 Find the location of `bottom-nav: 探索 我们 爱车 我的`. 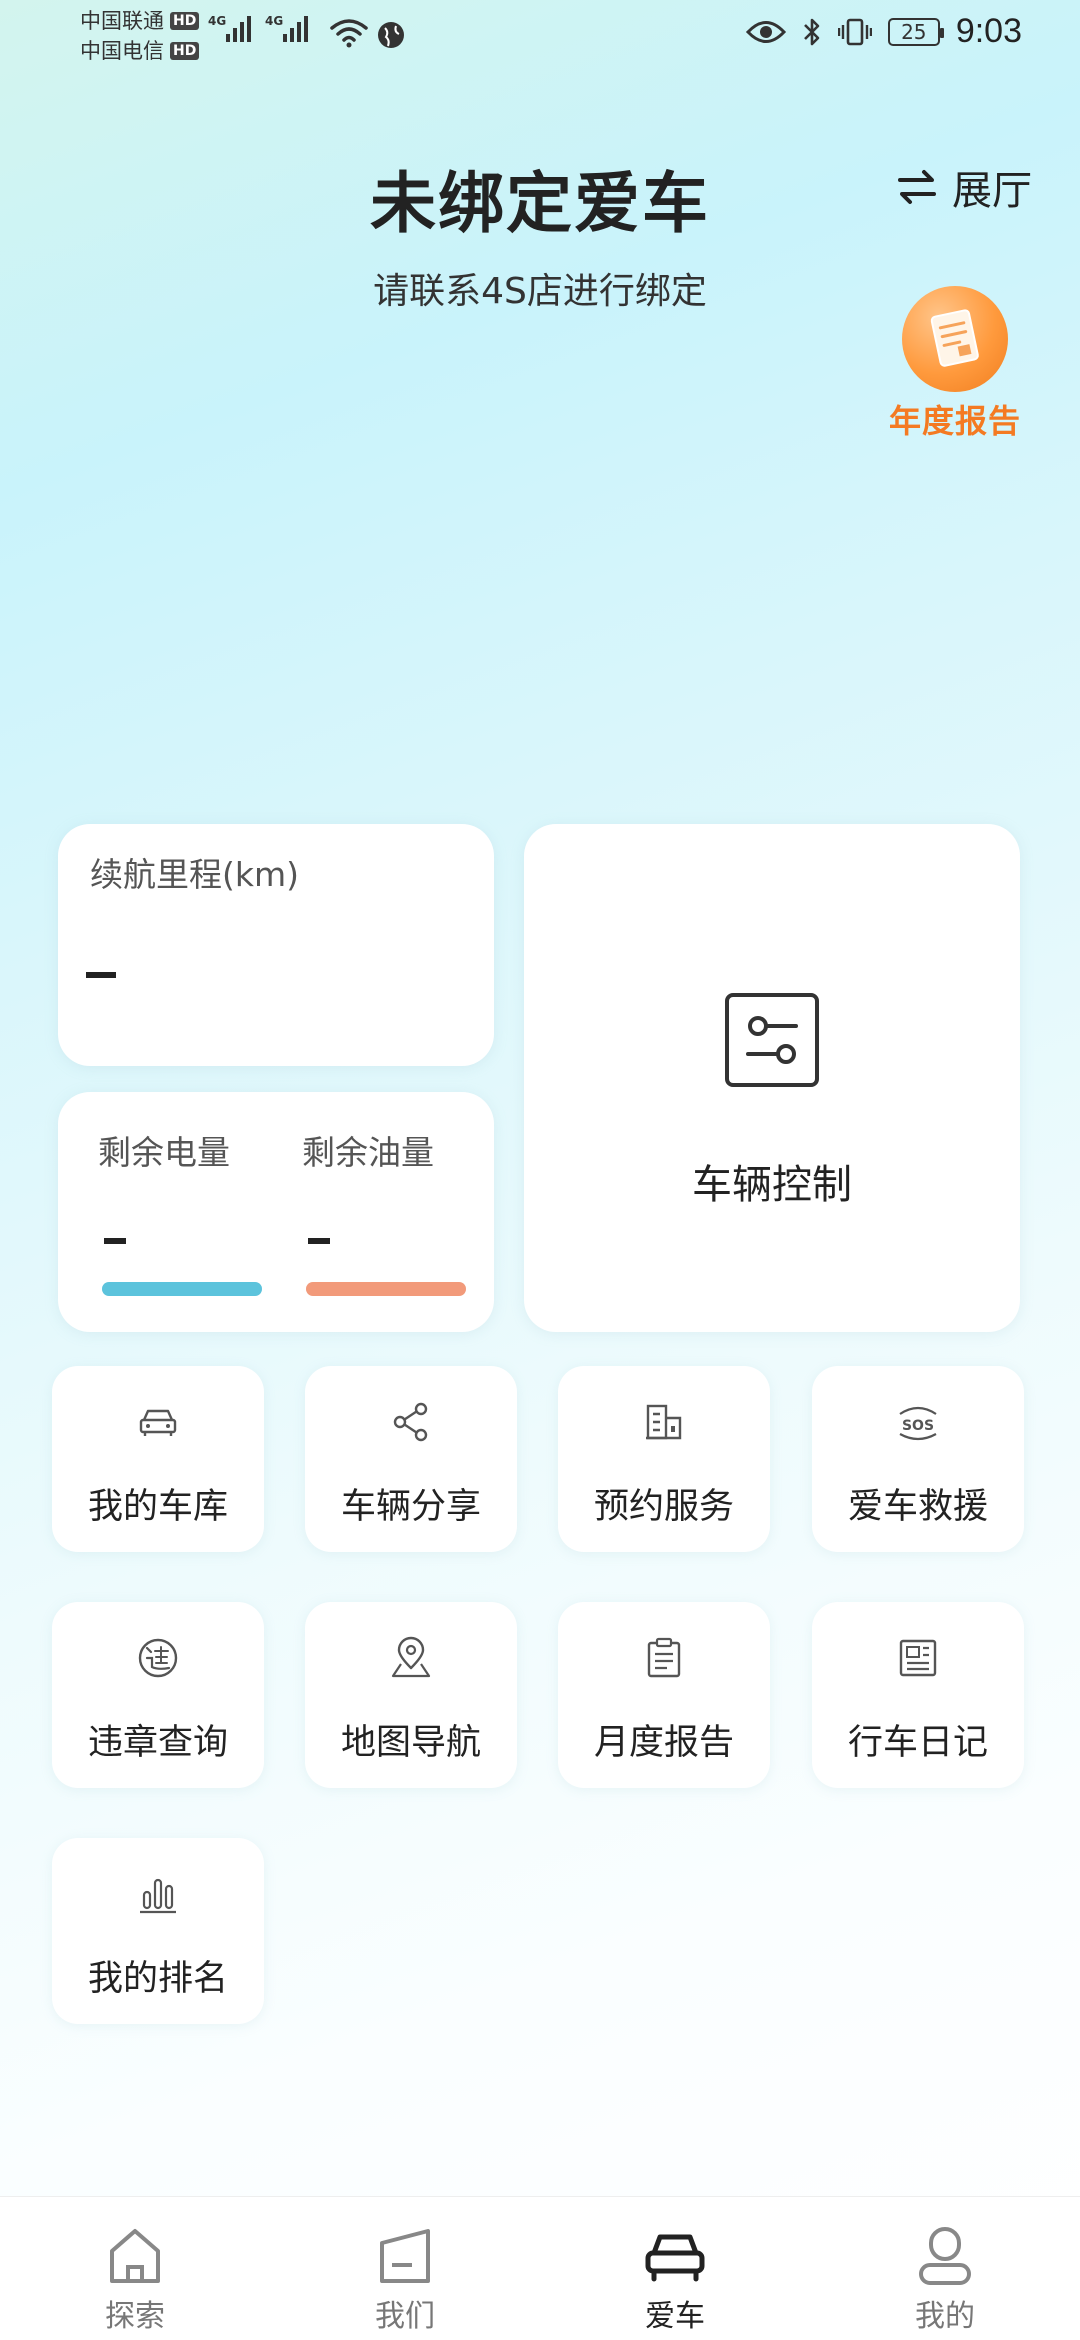

bottom-nav: 探索 我们 爱车 我的 is located at coordinates (540, 2268).